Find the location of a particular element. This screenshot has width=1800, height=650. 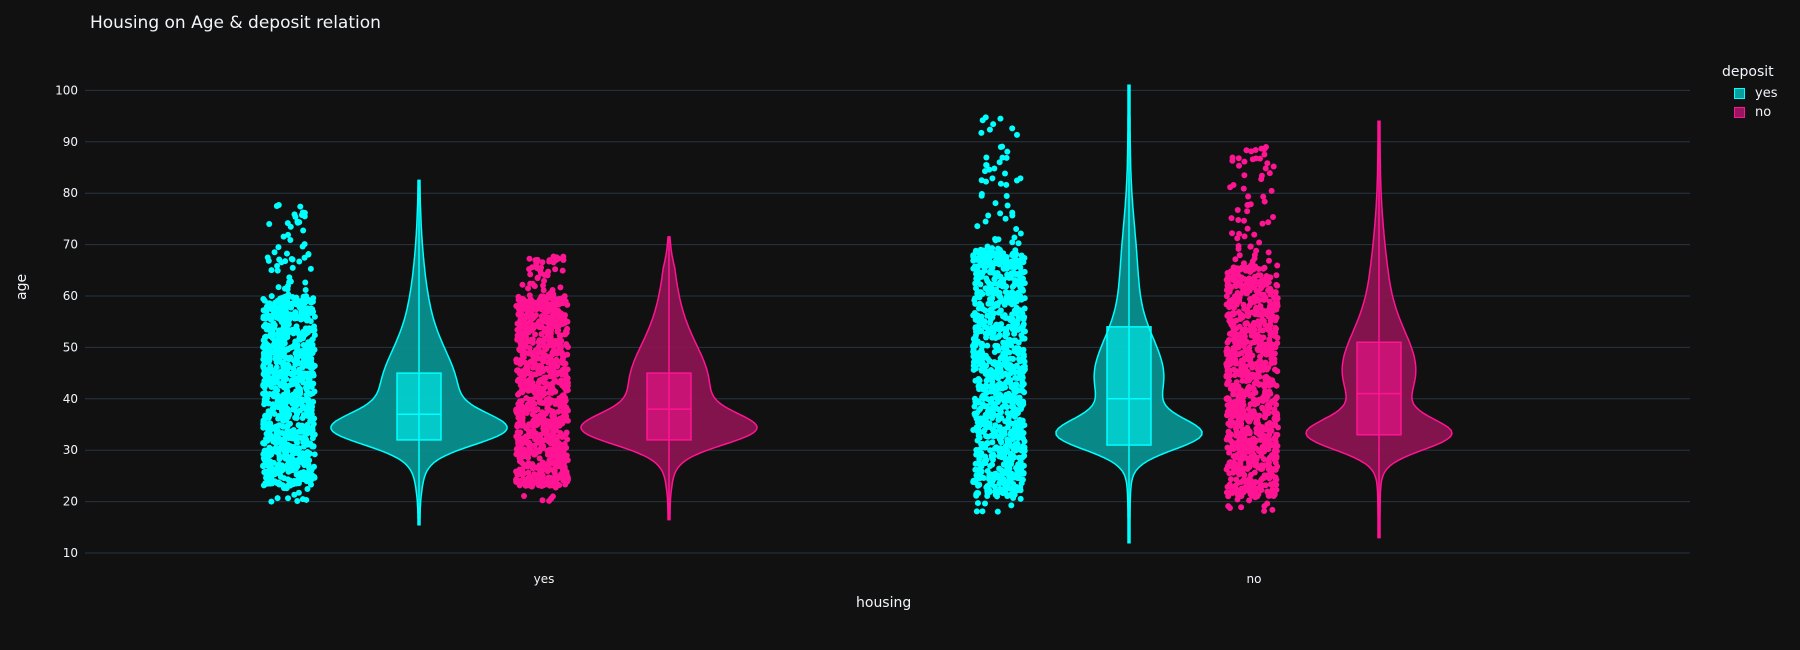

y-tick-label-60: 60 is located at coordinates (70, 296).